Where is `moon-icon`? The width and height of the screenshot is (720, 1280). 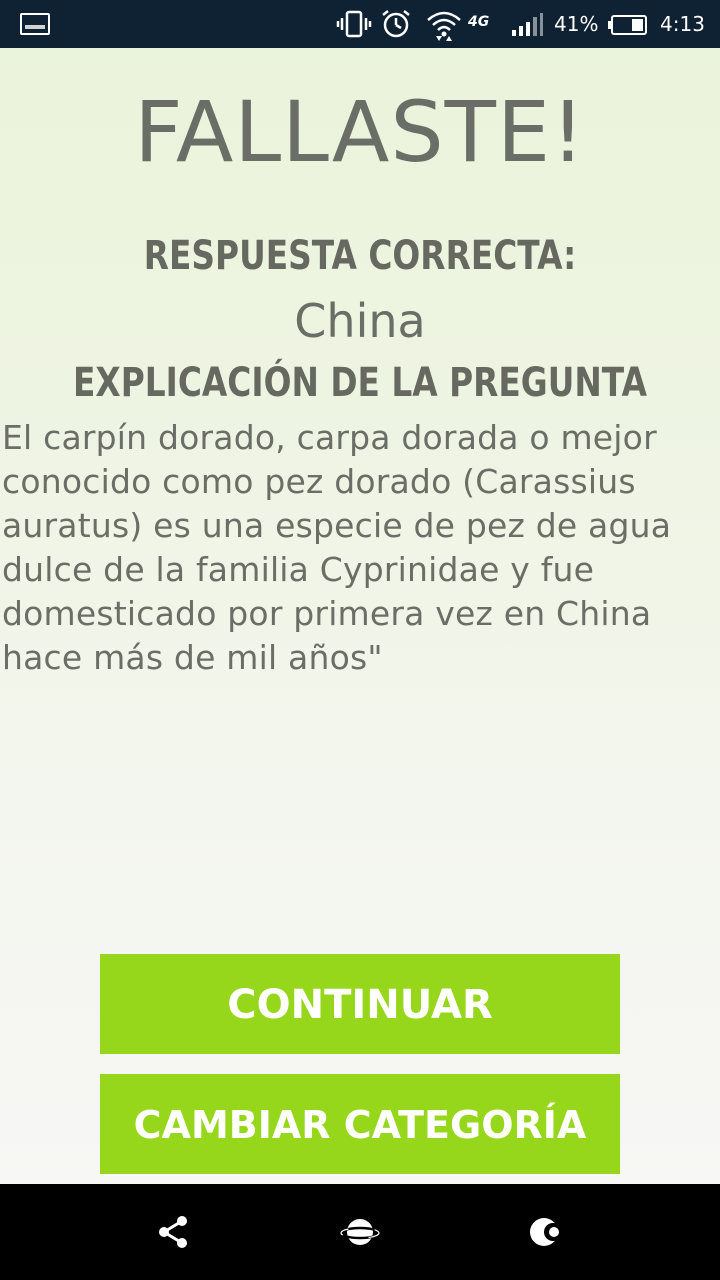
moon-icon is located at coordinates (546, 1232).